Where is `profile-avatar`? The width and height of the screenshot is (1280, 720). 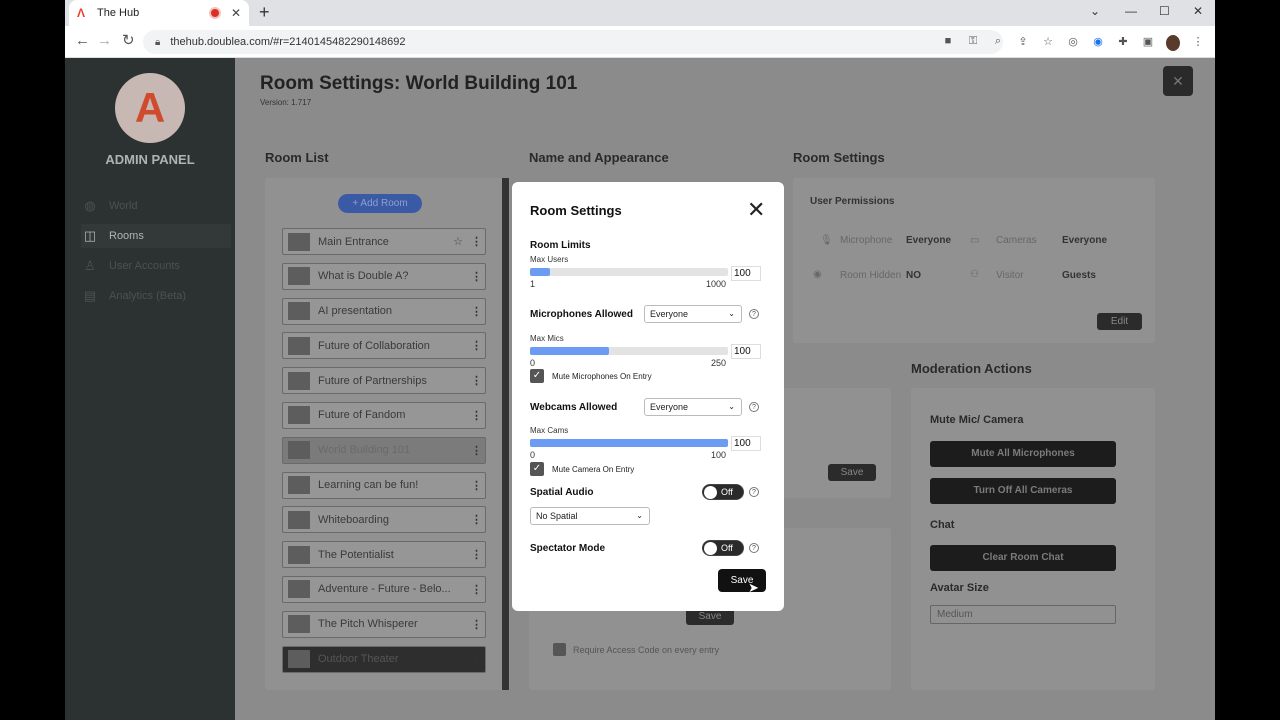
profile-avatar is located at coordinates (1173, 43).